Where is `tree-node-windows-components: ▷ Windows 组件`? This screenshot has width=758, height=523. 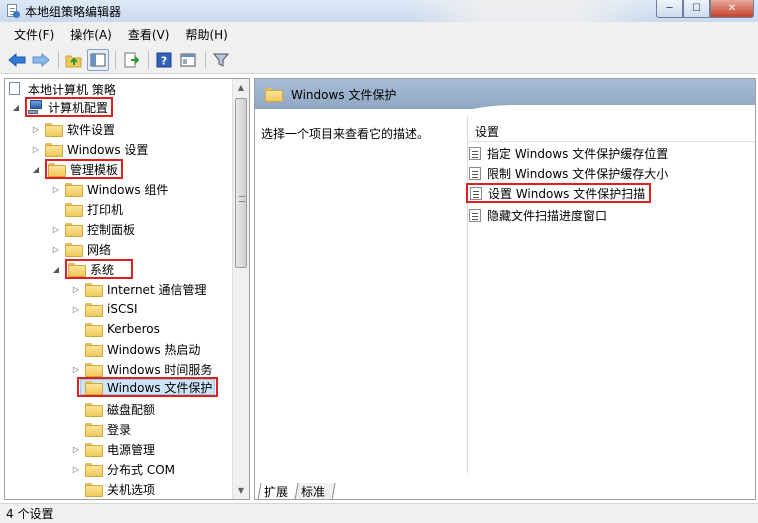
tree-node-windows-components: ▷ Windows 组件 is located at coordinates (109, 189).